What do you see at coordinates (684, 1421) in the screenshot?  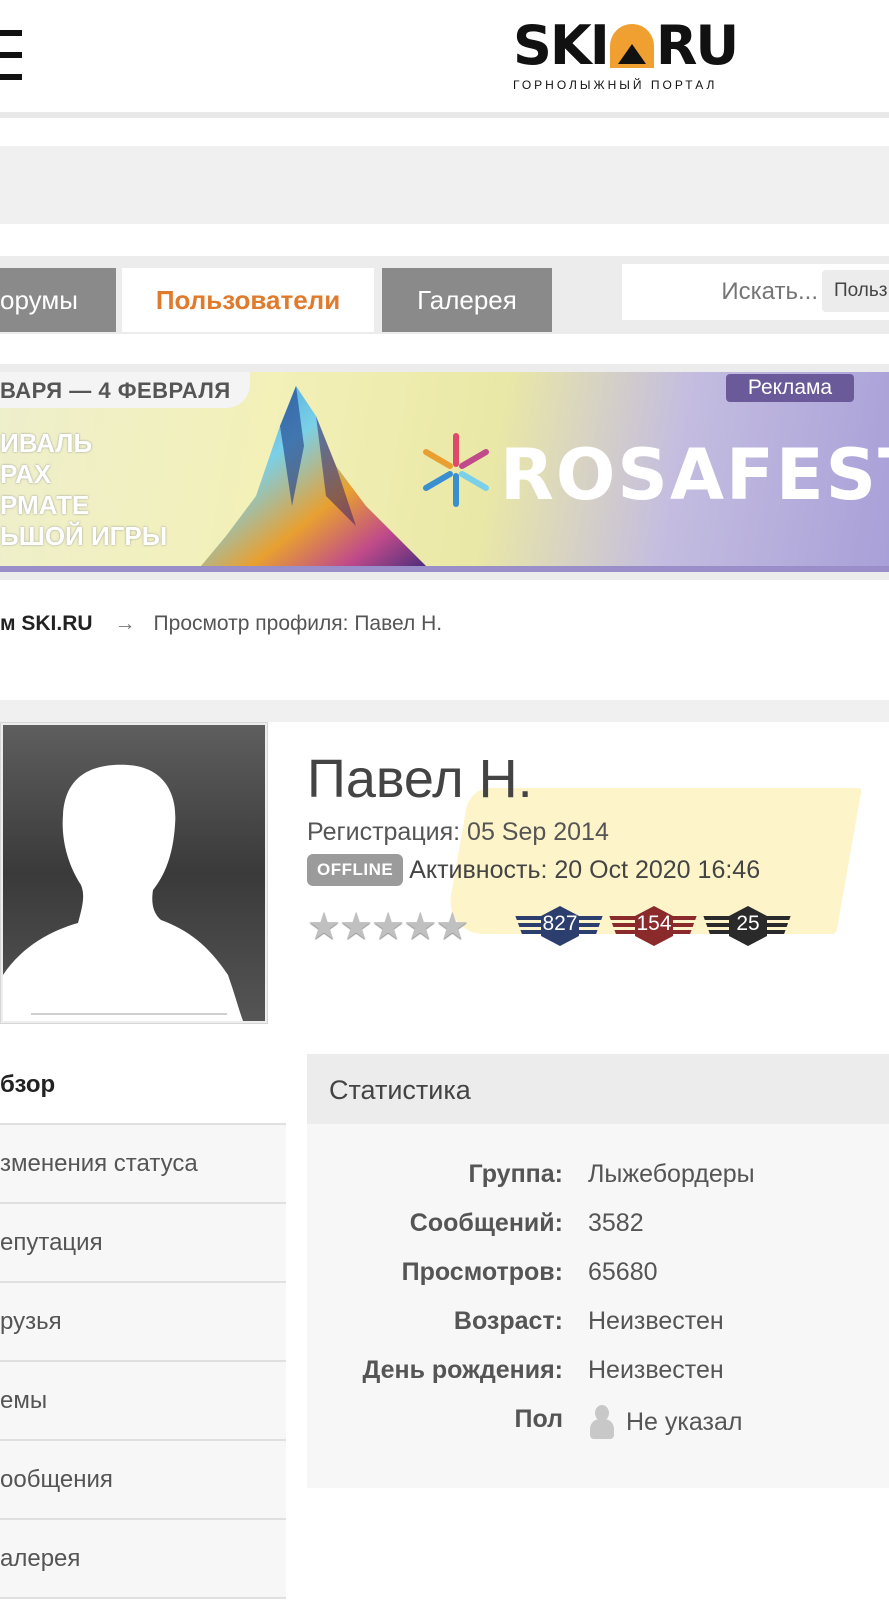 I see `gender-value: Не указал` at bounding box center [684, 1421].